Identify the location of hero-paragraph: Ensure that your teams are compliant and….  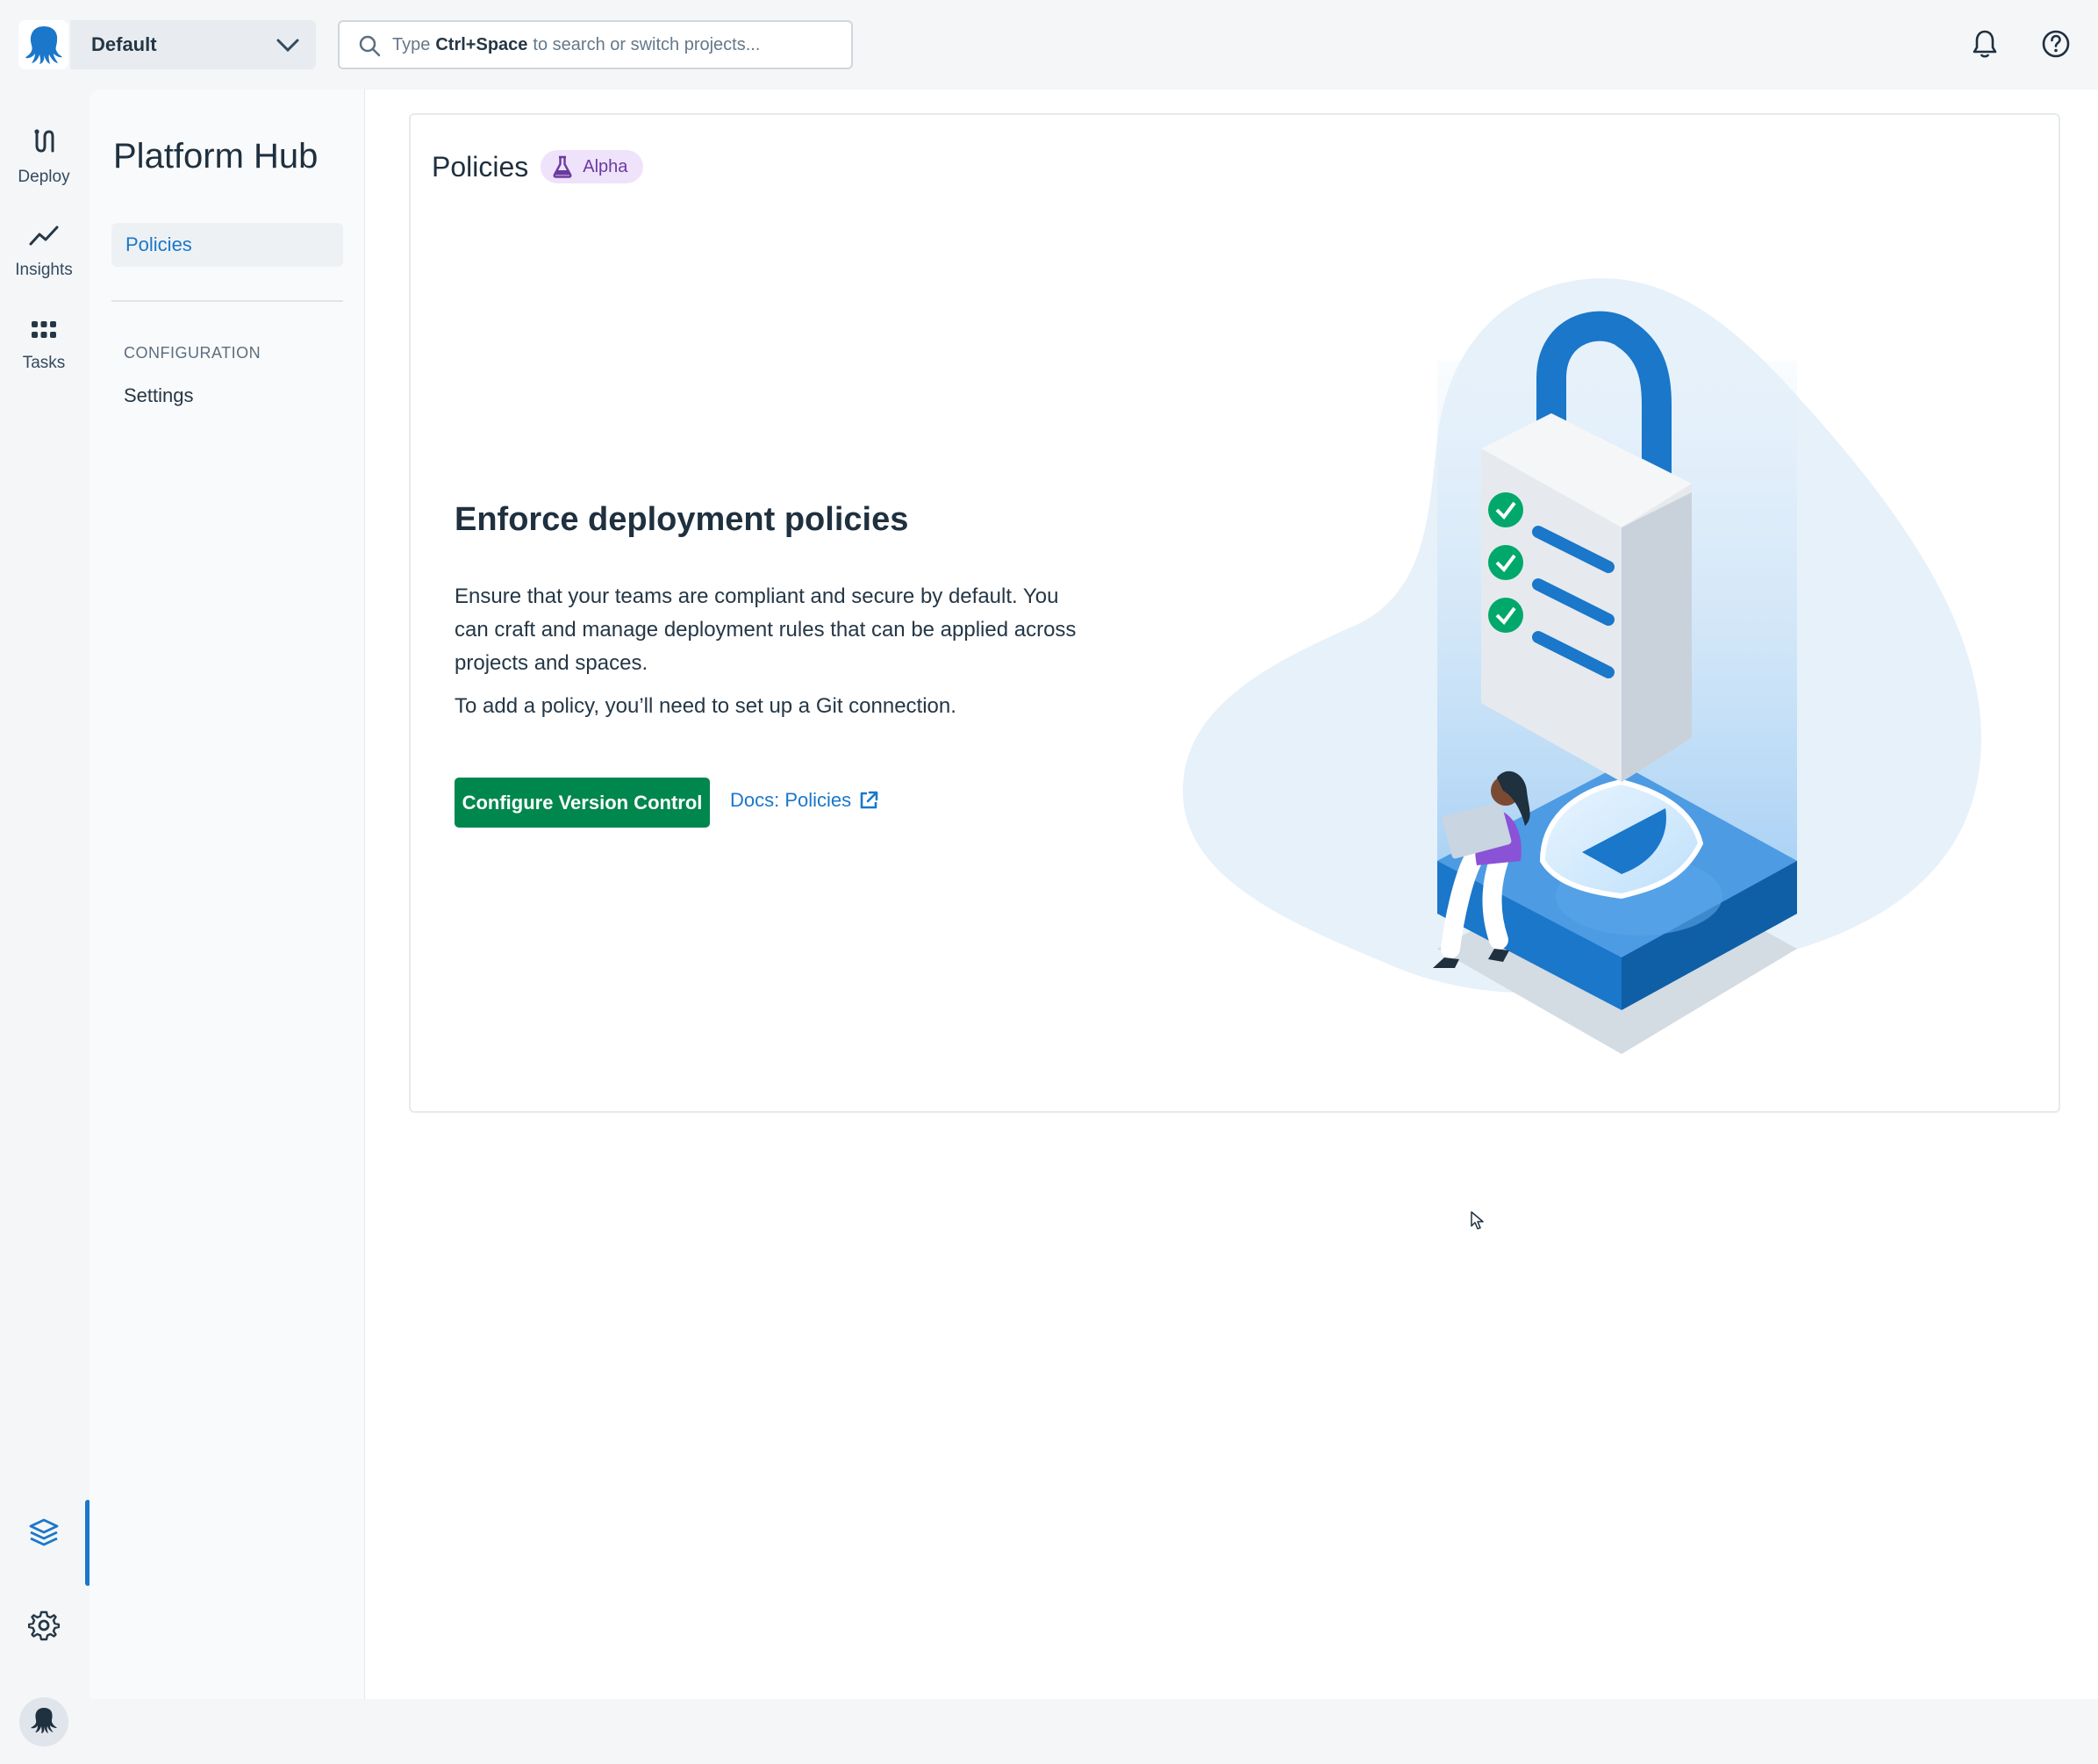
(766, 629).